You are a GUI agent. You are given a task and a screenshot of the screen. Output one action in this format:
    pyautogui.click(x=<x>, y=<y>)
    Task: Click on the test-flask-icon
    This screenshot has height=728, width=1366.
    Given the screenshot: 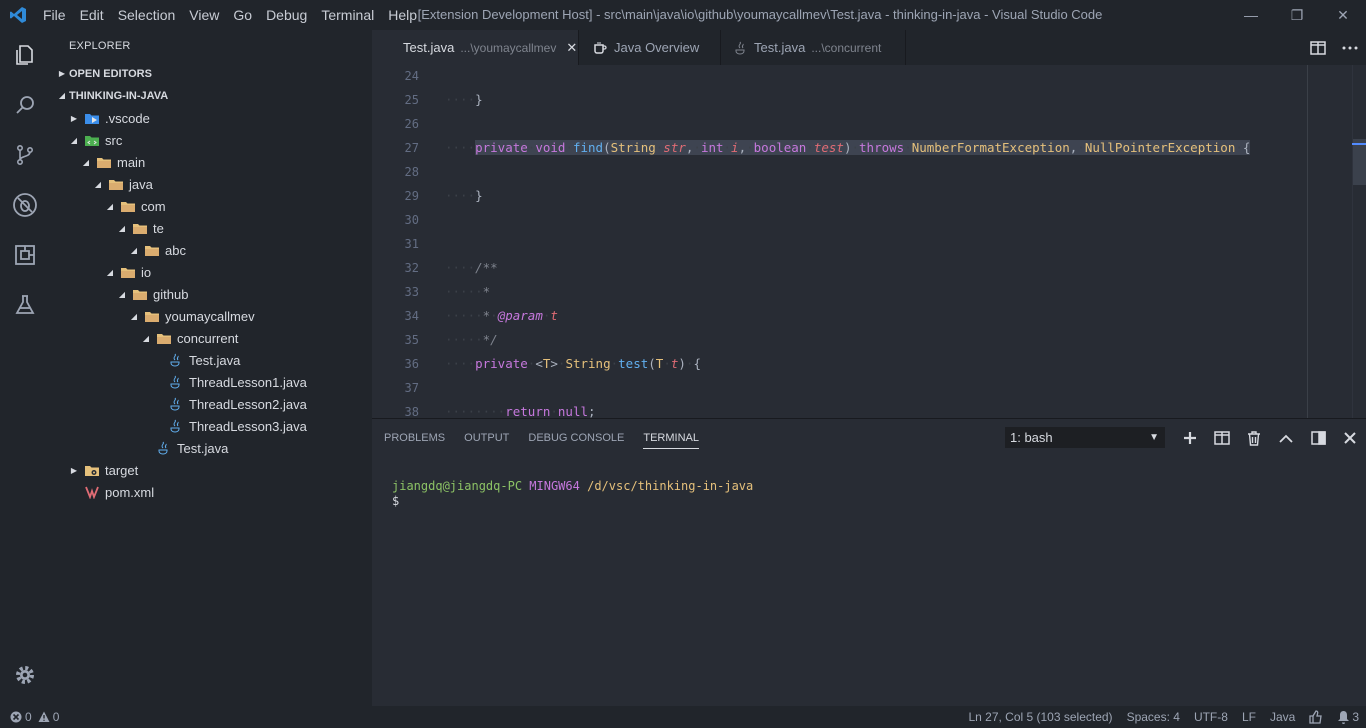 What is the action you would take?
    pyautogui.click(x=25, y=305)
    